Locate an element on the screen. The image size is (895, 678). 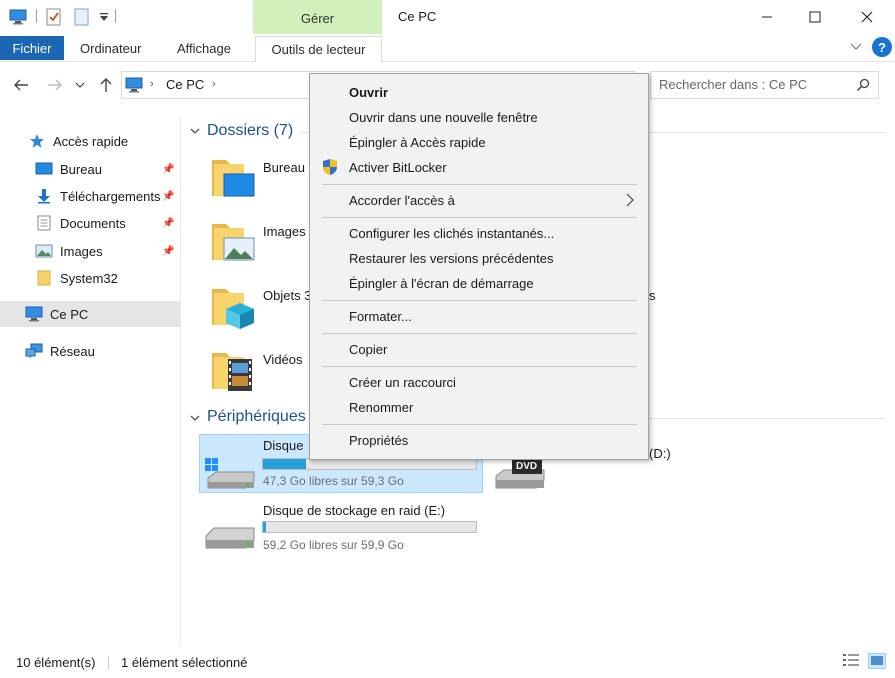
menu-item-pin-start: Épingler à l'écran de démarrage is located at coordinates (441, 283).